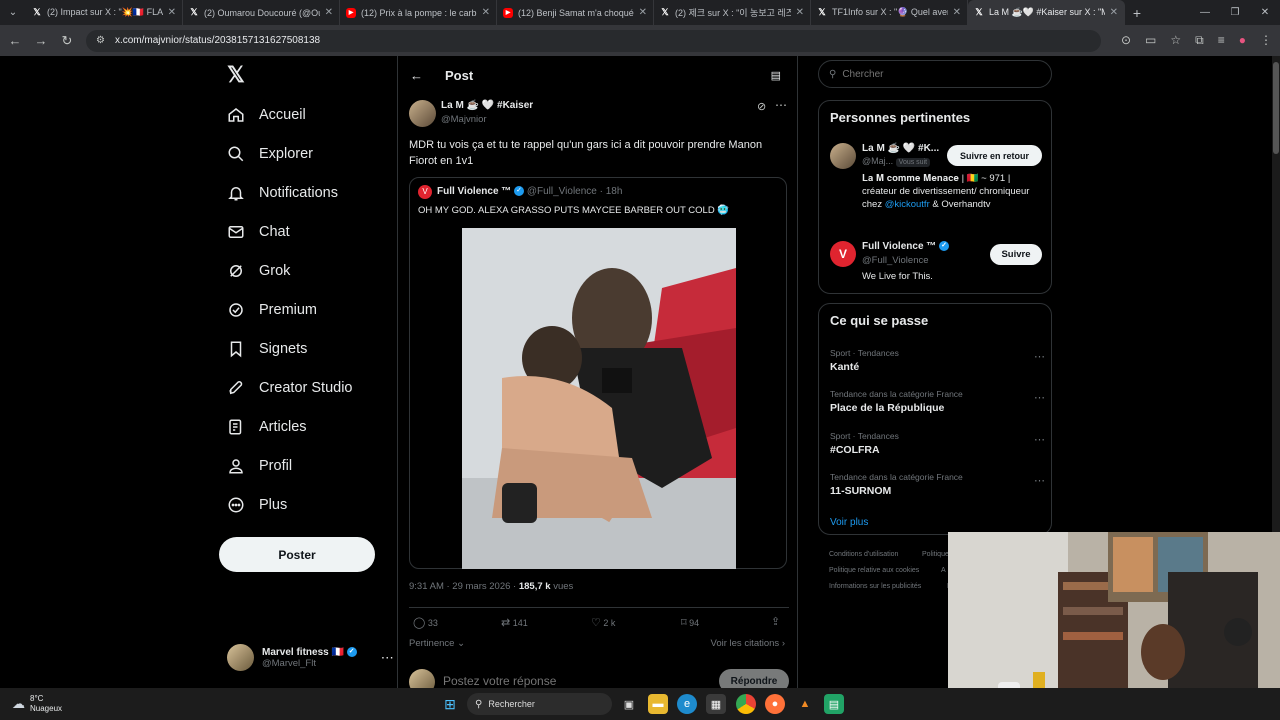  Describe the element at coordinates (875, 586) in the screenshot. I see `footer-link: Informations sur les publicités` at that location.